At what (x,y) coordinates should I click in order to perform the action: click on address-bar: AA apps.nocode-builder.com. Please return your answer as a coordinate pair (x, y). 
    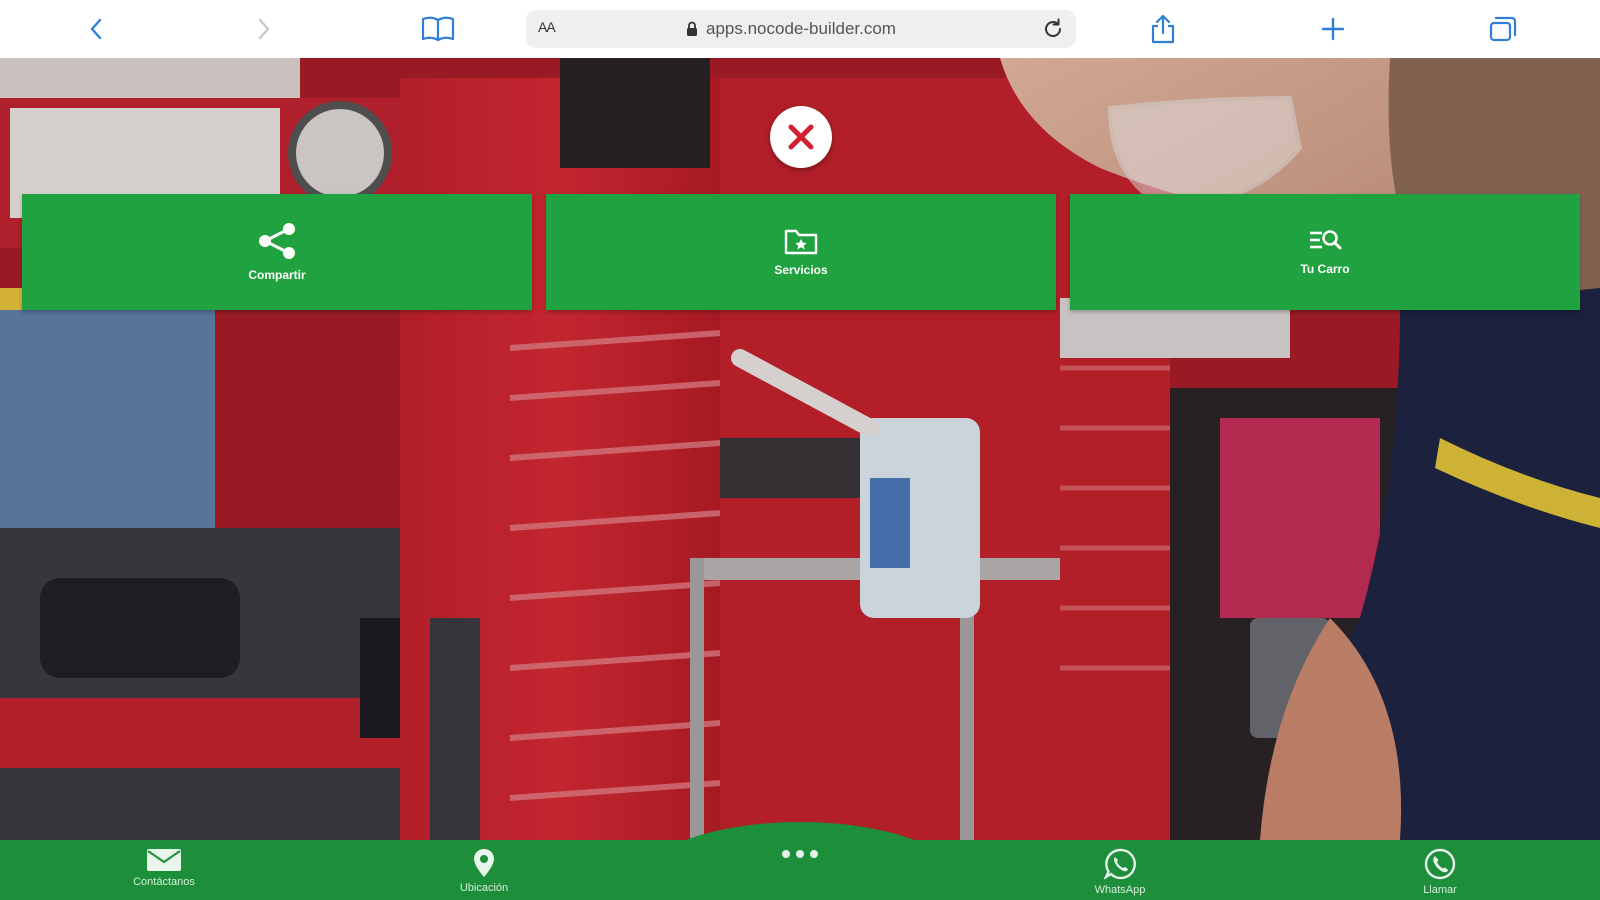
    Looking at the image, I should click on (801, 29).